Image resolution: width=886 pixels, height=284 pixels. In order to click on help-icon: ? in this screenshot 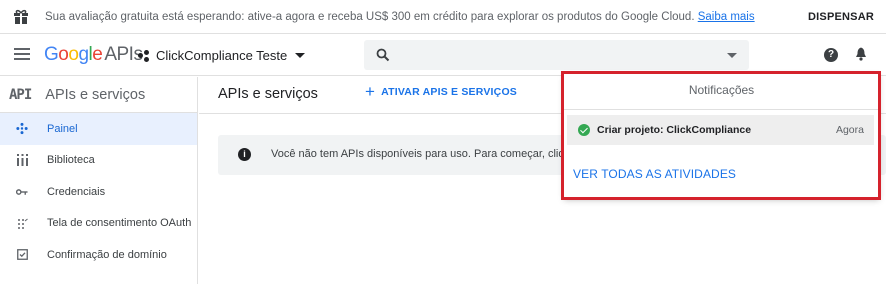, I will do `click(831, 55)`.